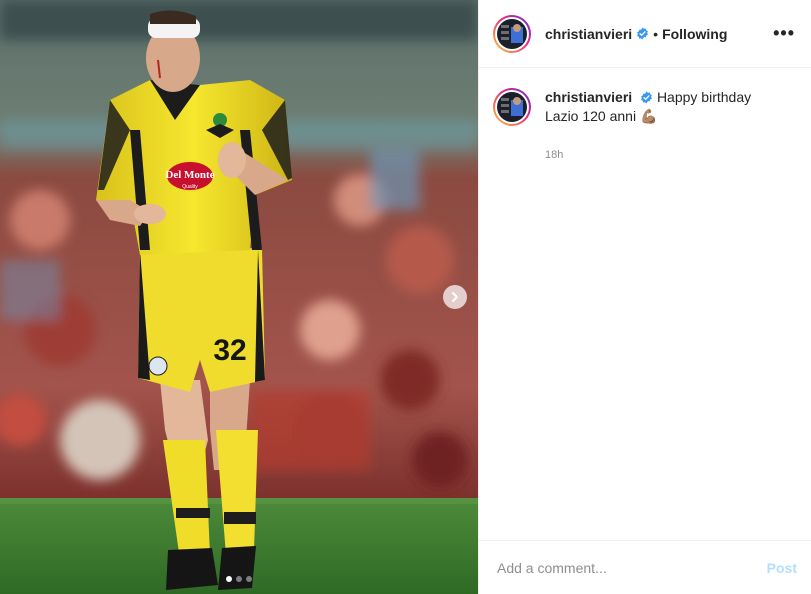 This screenshot has width=811, height=594. Describe the element at coordinates (665, 155) in the screenshot. I see `post-timestamp: 18h` at that location.